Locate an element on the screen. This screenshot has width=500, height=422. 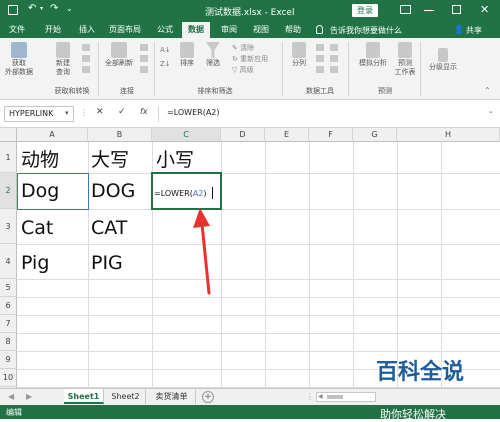
clear-button: ✎ 清除 is located at coordinates (243, 48).